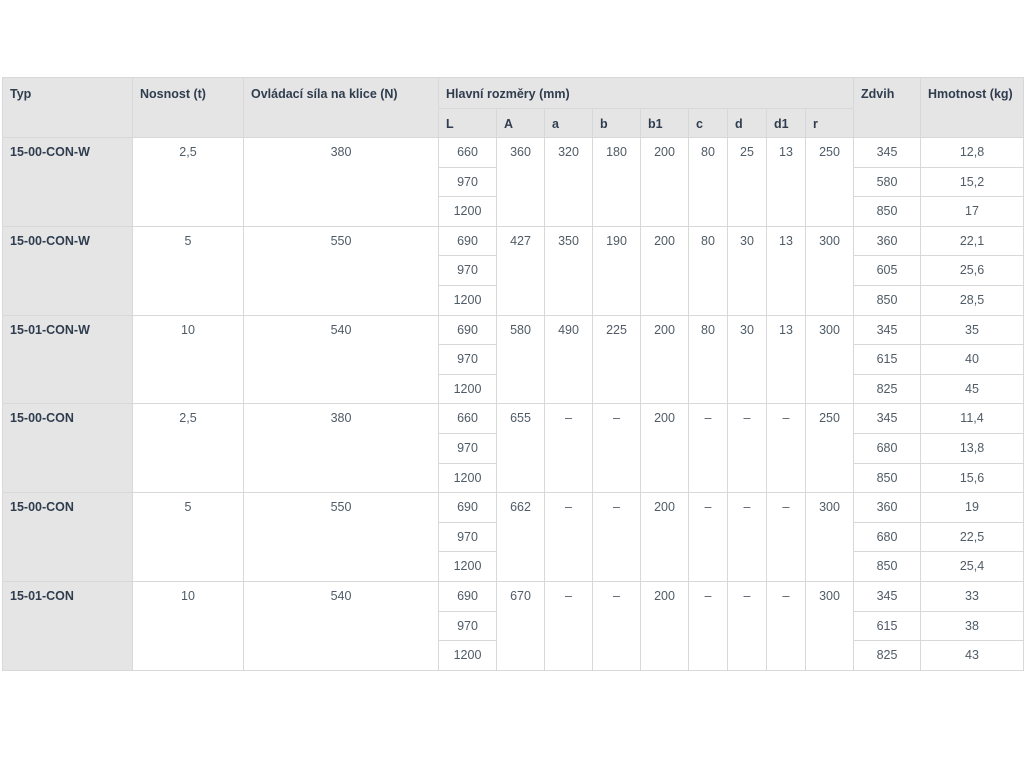  I want to click on cell-d: 25, so click(747, 182).